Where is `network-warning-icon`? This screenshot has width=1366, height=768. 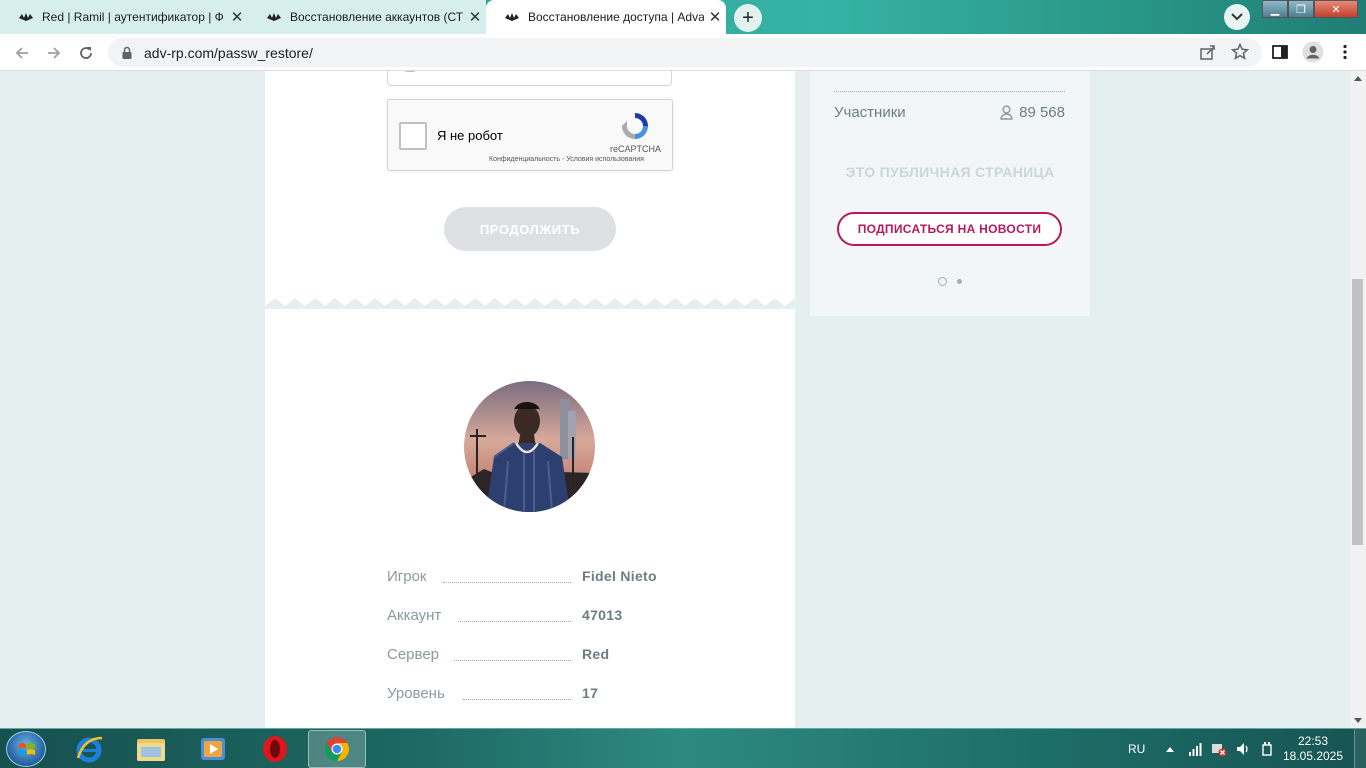 network-warning-icon is located at coordinates (1219, 749).